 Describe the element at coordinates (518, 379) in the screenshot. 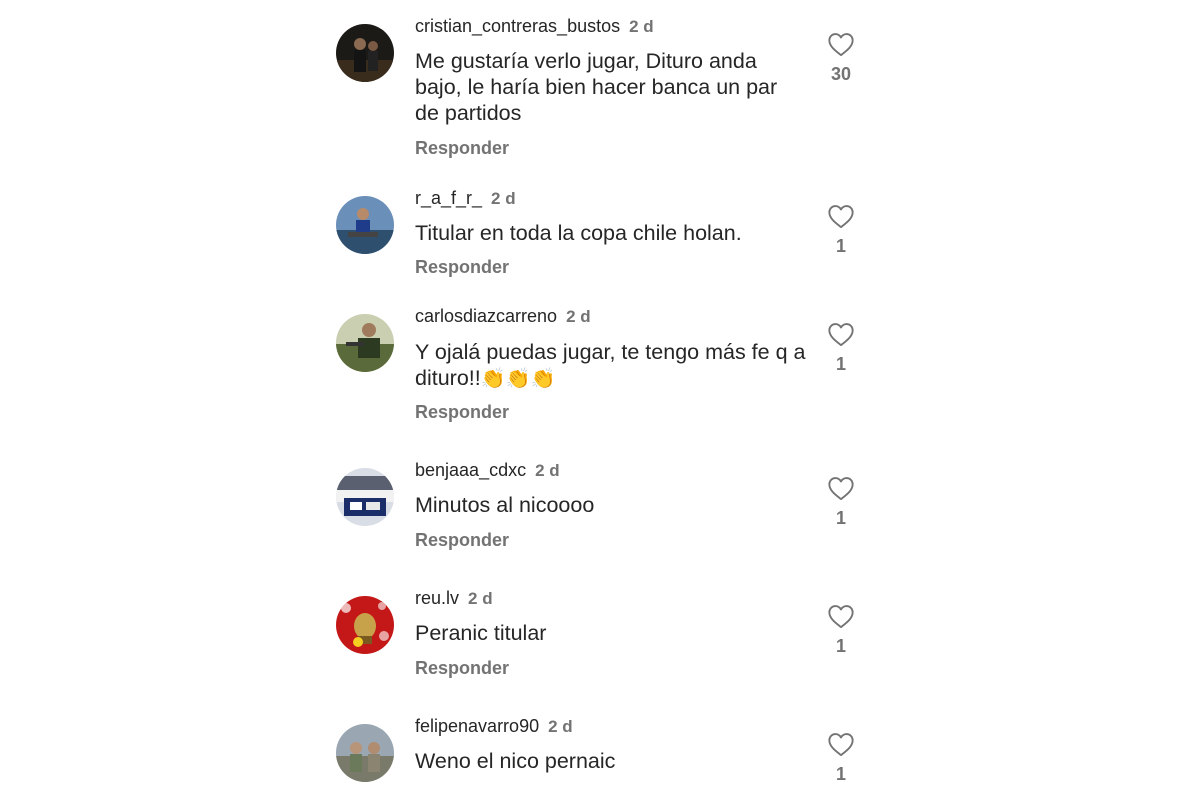

I see `clapping-hands-emoji: 👏👏👏` at that location.